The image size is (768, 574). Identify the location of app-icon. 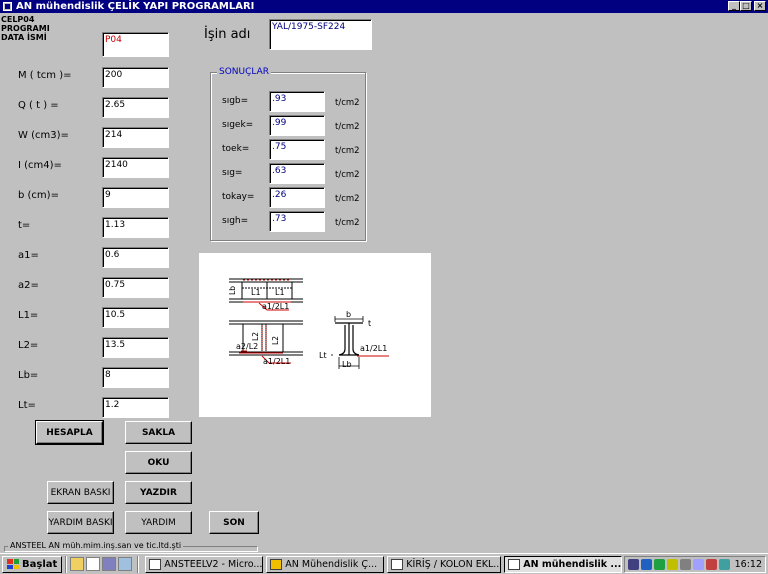
(7, 6).